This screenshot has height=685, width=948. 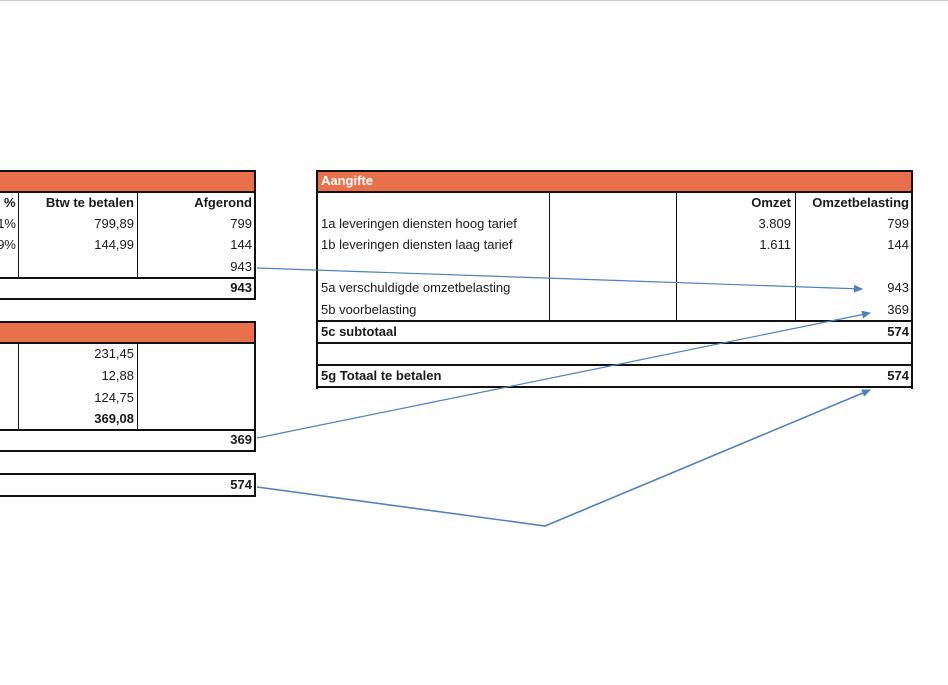 What do you see at coordinates (77, 398) in the screenshot?
I see `voorbelasting-value-3: 124,75` at bounding box center [77, 398].